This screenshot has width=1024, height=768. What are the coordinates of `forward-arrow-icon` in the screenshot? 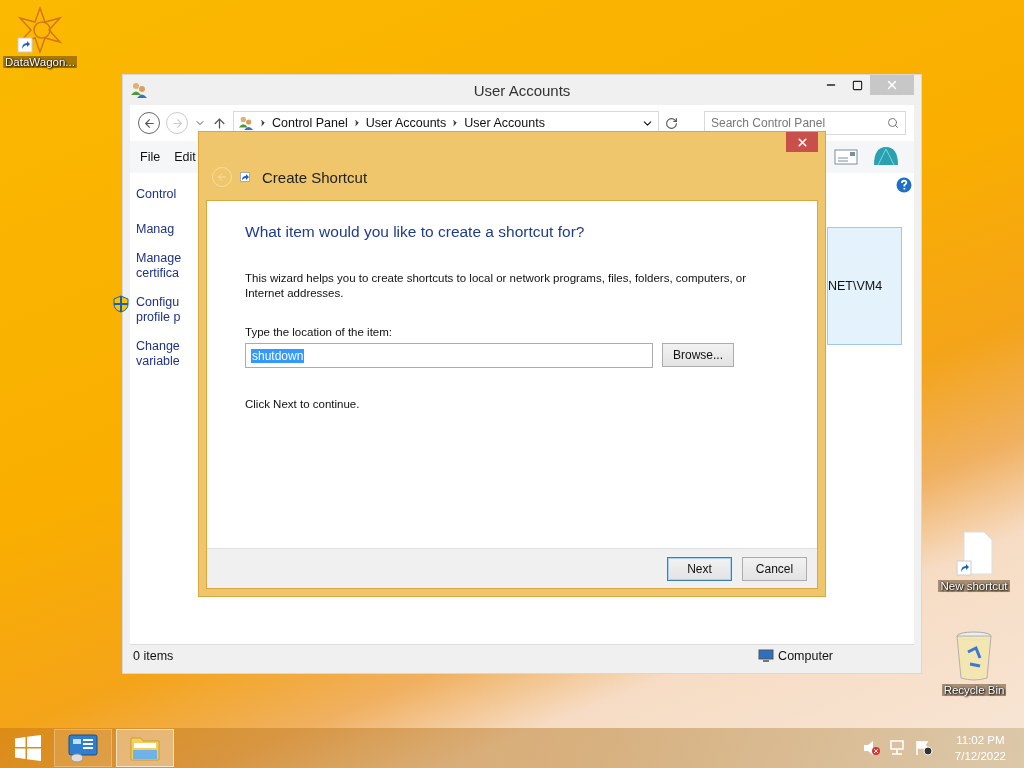 It's located at (177, 123).